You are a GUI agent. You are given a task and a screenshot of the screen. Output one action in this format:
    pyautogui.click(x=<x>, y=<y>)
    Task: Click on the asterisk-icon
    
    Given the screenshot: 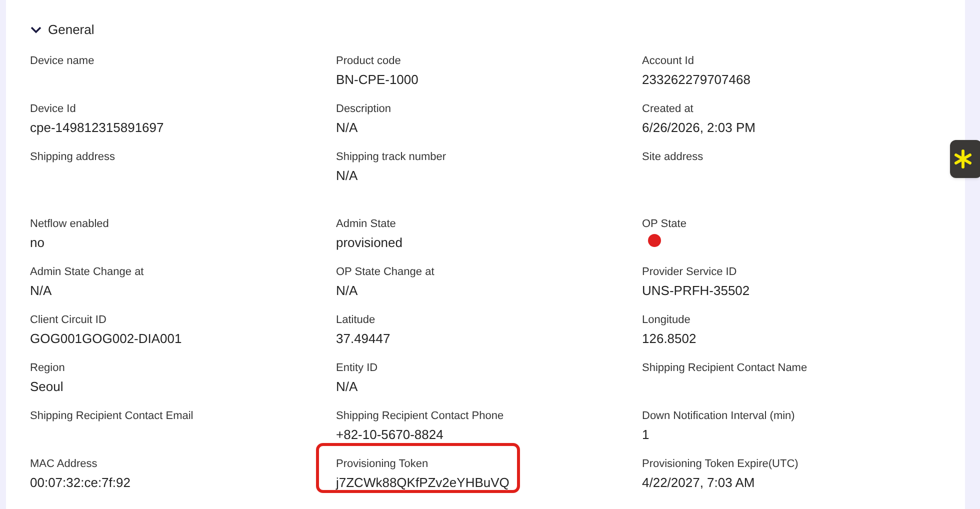 What is the action you would take?
    pyautogui.click(x=963, y=159)
    